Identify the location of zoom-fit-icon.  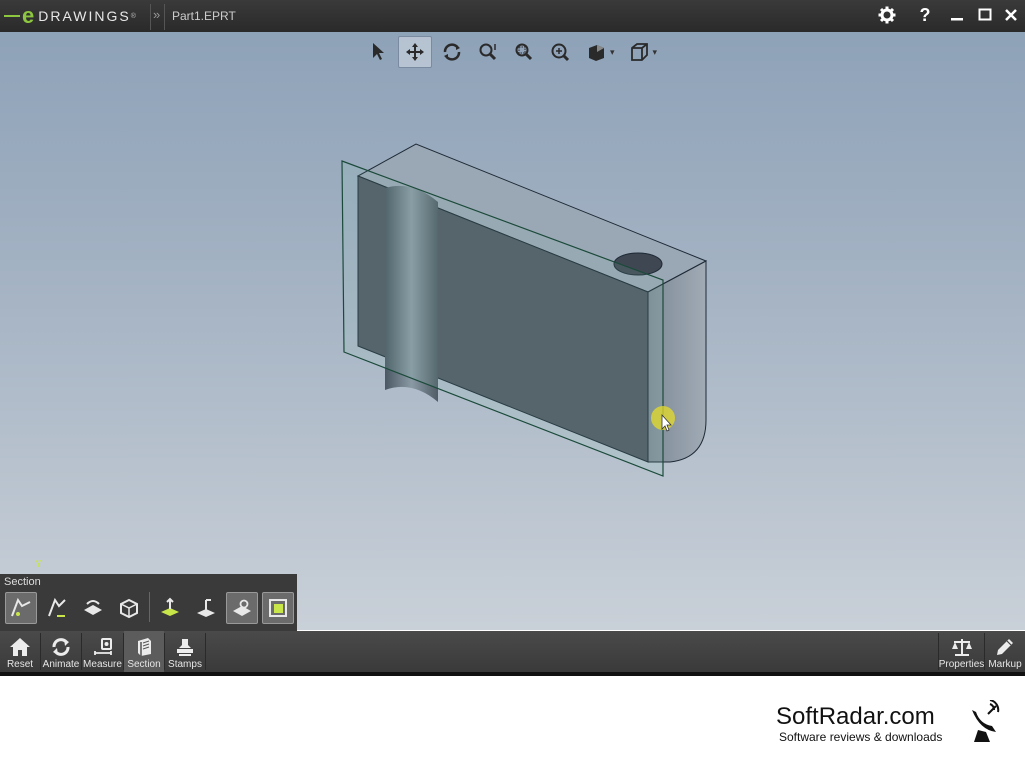
(560, 52).